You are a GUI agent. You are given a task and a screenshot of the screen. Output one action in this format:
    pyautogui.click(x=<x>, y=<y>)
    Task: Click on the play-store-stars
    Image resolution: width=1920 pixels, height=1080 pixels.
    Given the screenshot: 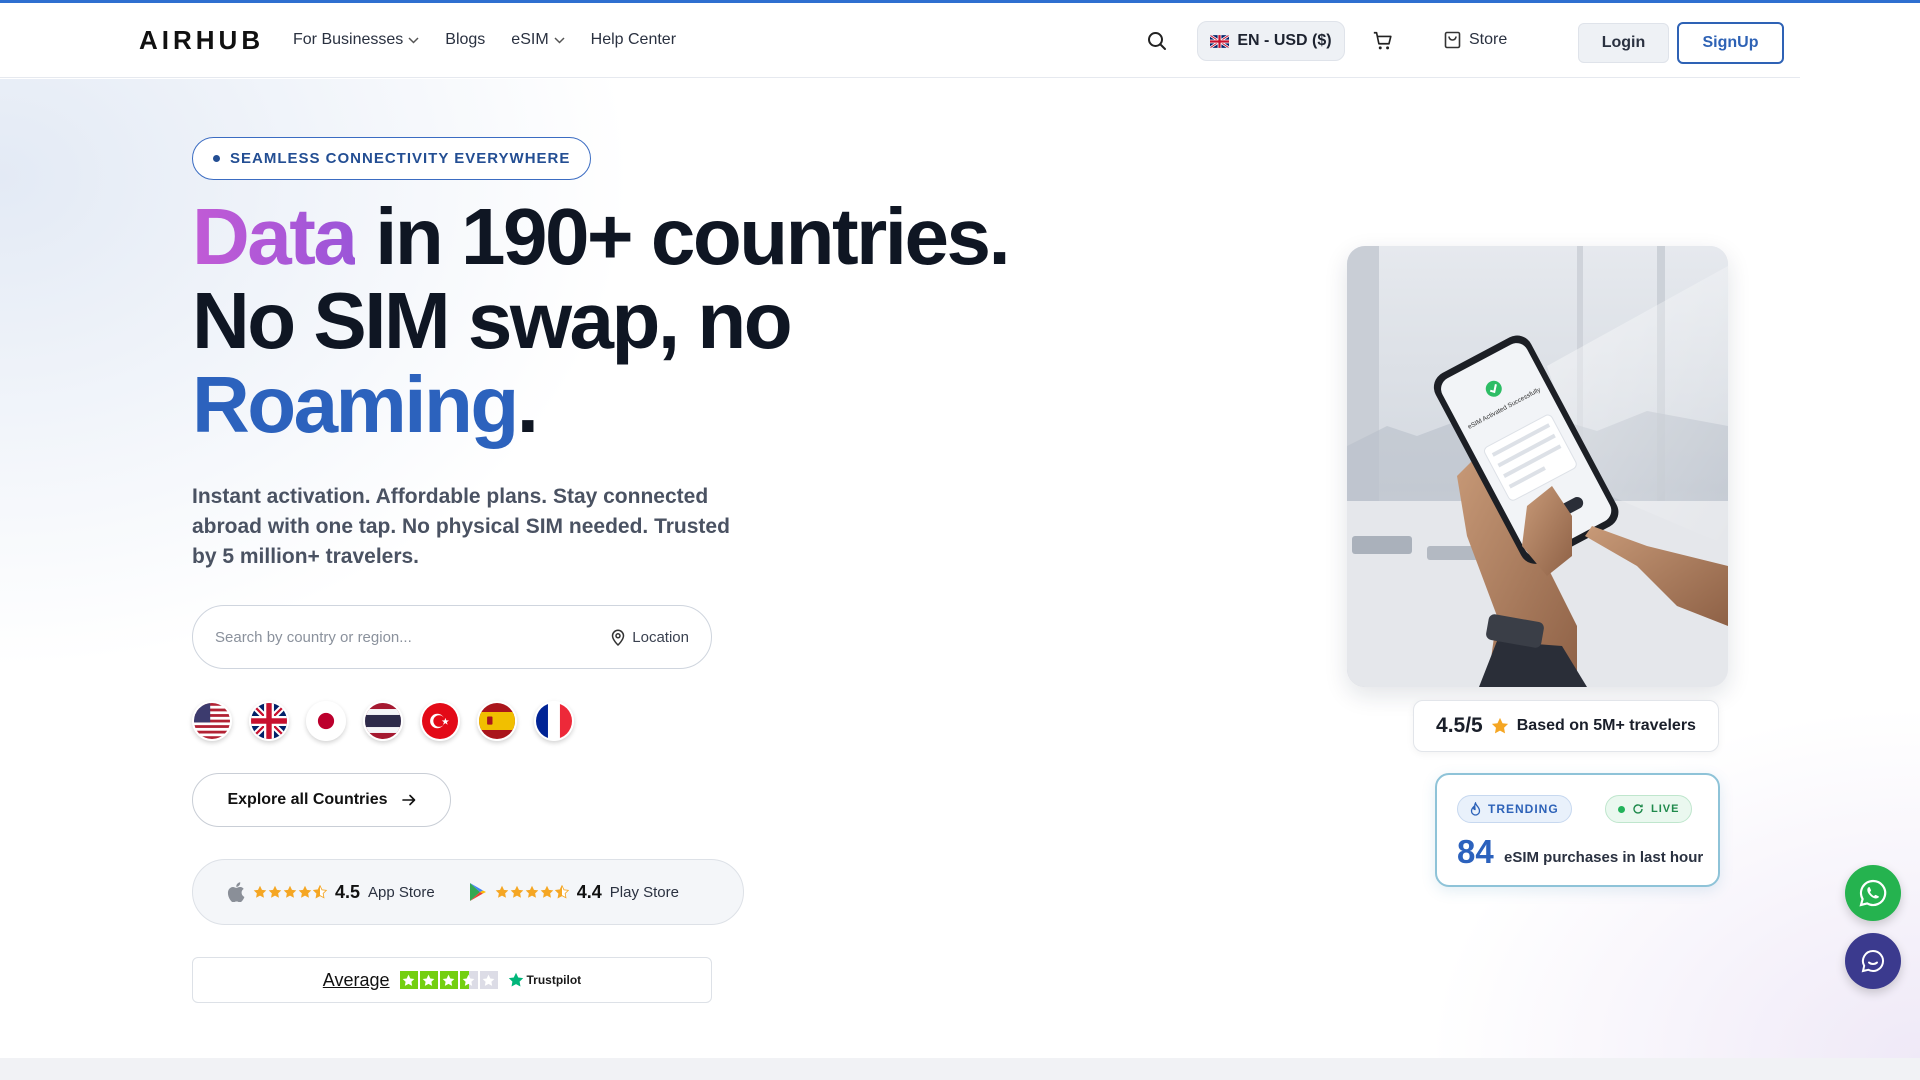 What is the action you would take?
    pyautogui.click(x=532, y=892)
    